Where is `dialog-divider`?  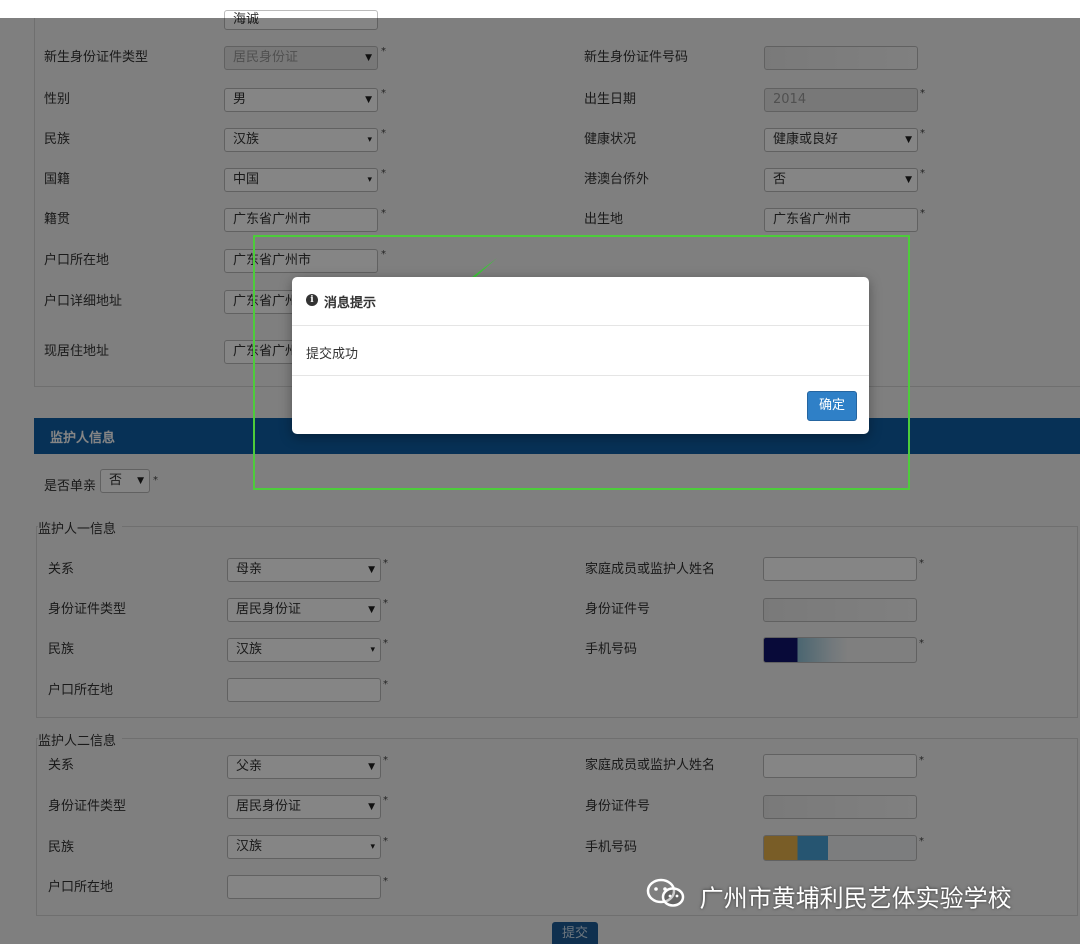 dialog-divider is located at coordinates (580, 375).